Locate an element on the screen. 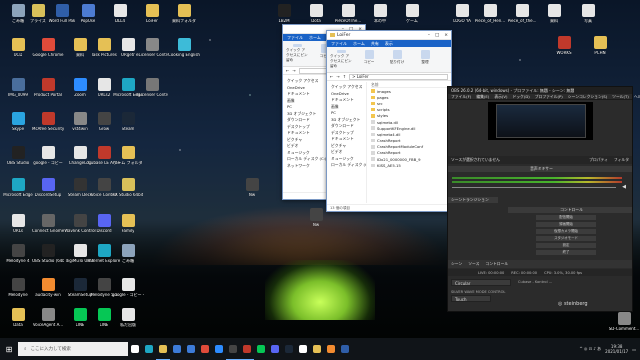 This screenshot has width=640, height=360. nav-item: クイック アクセス is located at coordinates (346, 87).